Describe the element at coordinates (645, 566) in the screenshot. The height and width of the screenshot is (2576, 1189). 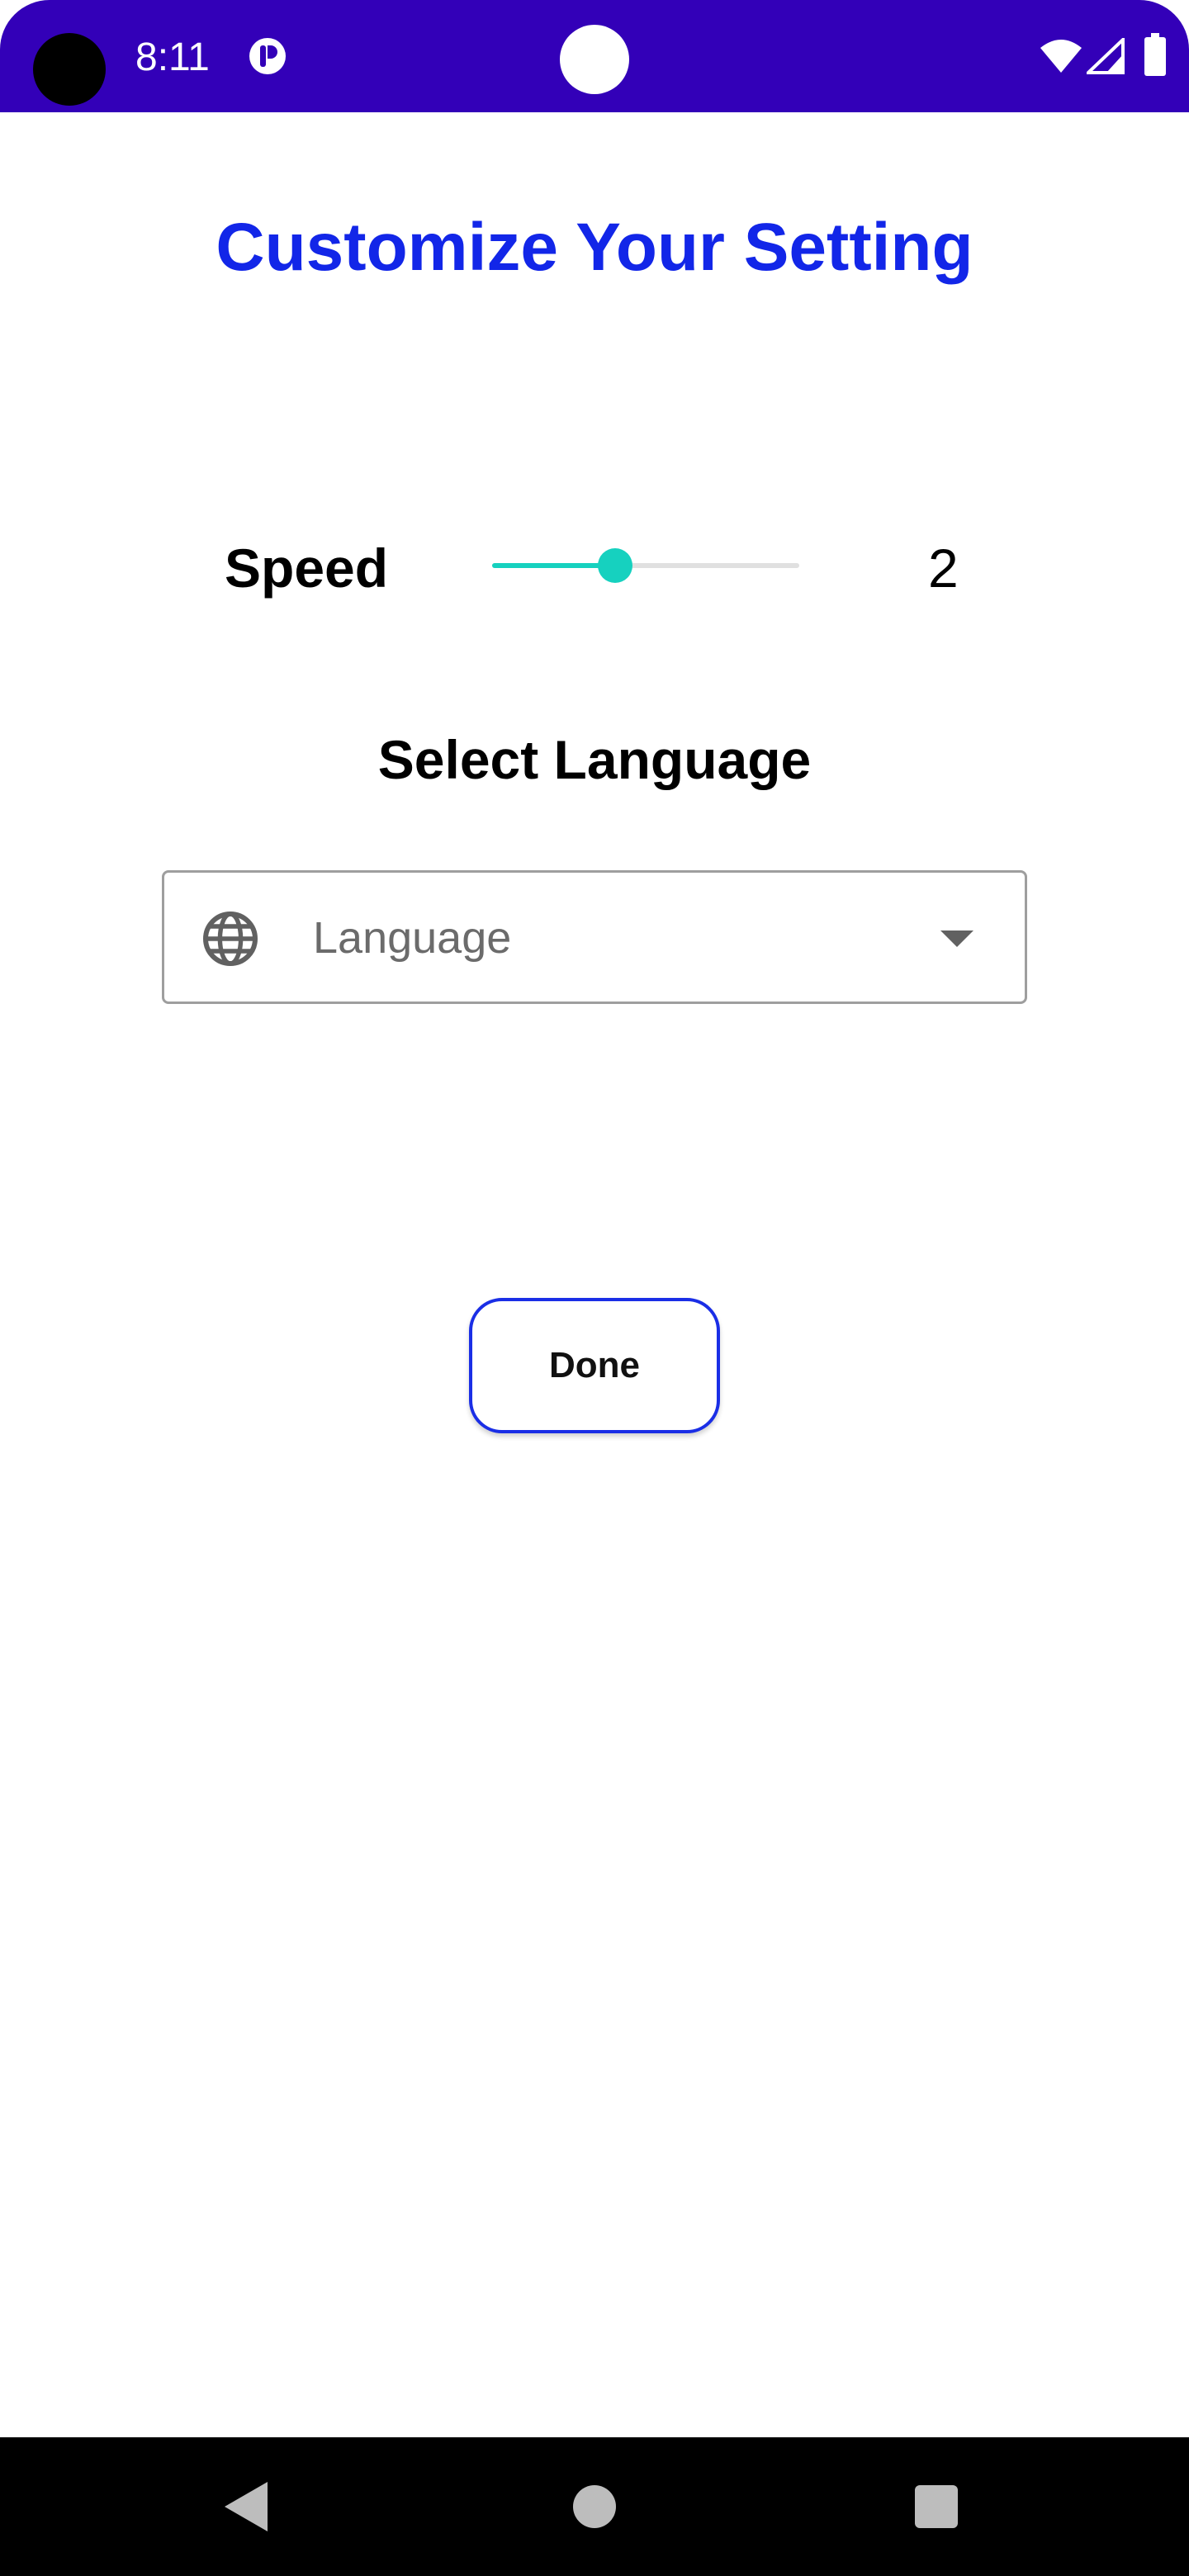
I see `speed-slider` at that location.